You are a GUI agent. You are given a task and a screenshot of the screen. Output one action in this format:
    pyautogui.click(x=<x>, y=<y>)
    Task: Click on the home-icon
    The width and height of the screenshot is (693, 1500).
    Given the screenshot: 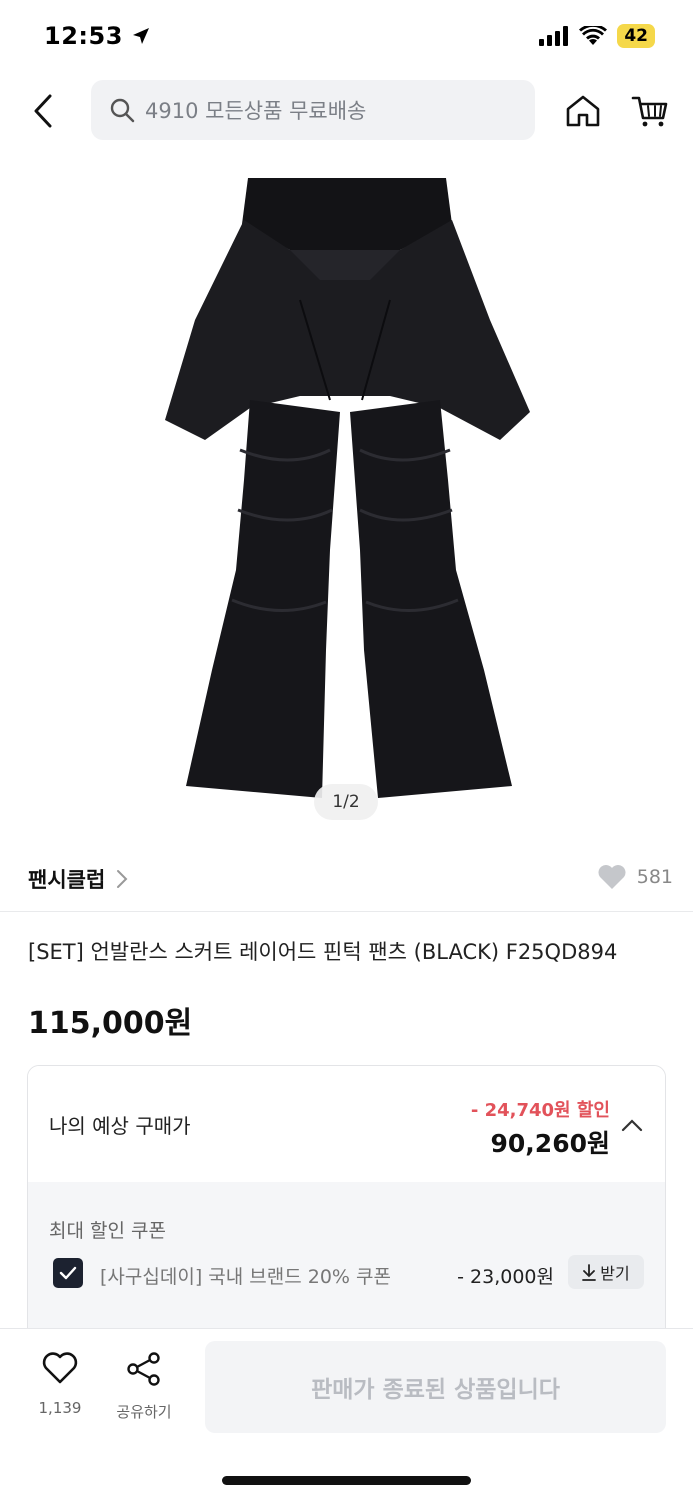 What is the action you would take?
    pyautogui.click(x=583, y=111)
    